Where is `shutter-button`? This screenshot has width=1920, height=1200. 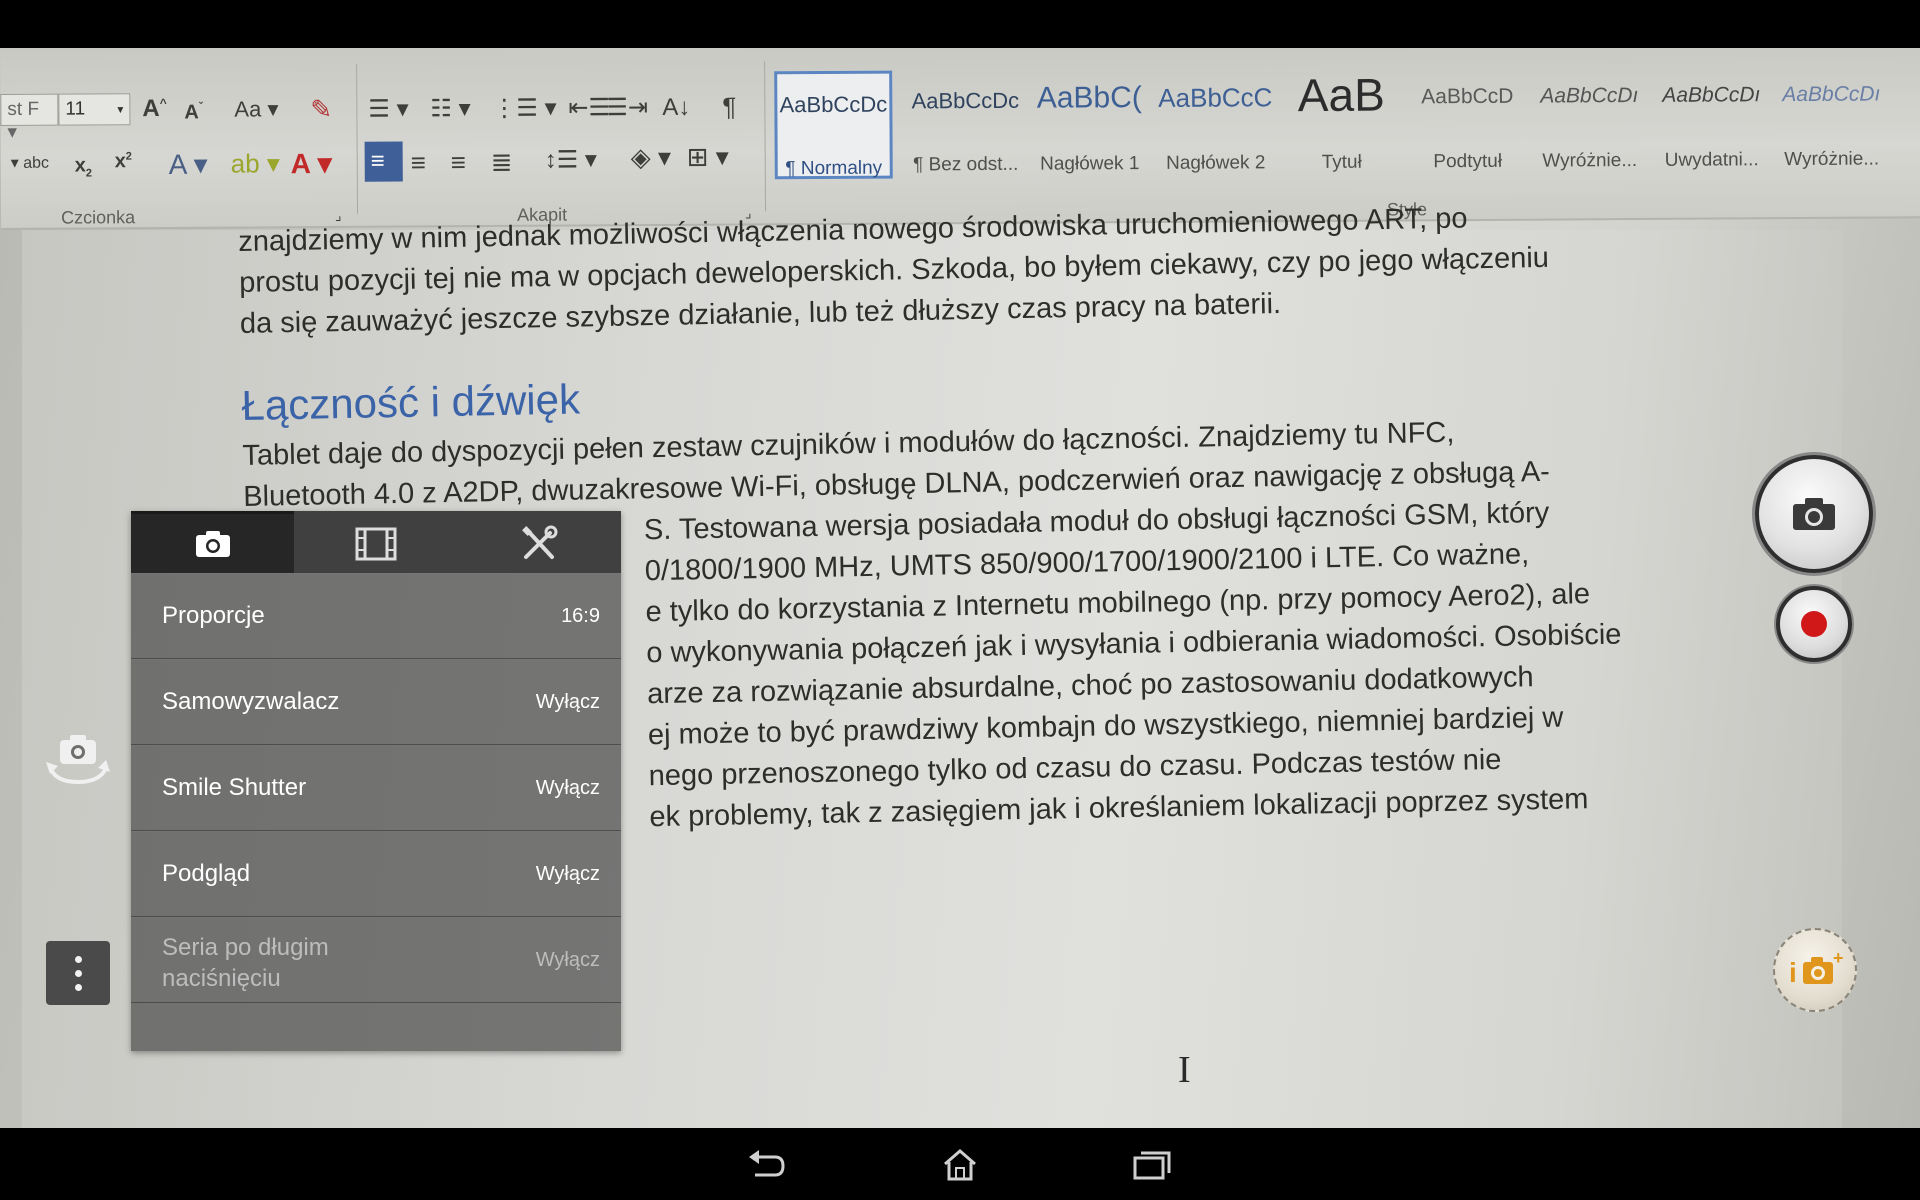 shutter-button is located at coordinates (1814, 514).